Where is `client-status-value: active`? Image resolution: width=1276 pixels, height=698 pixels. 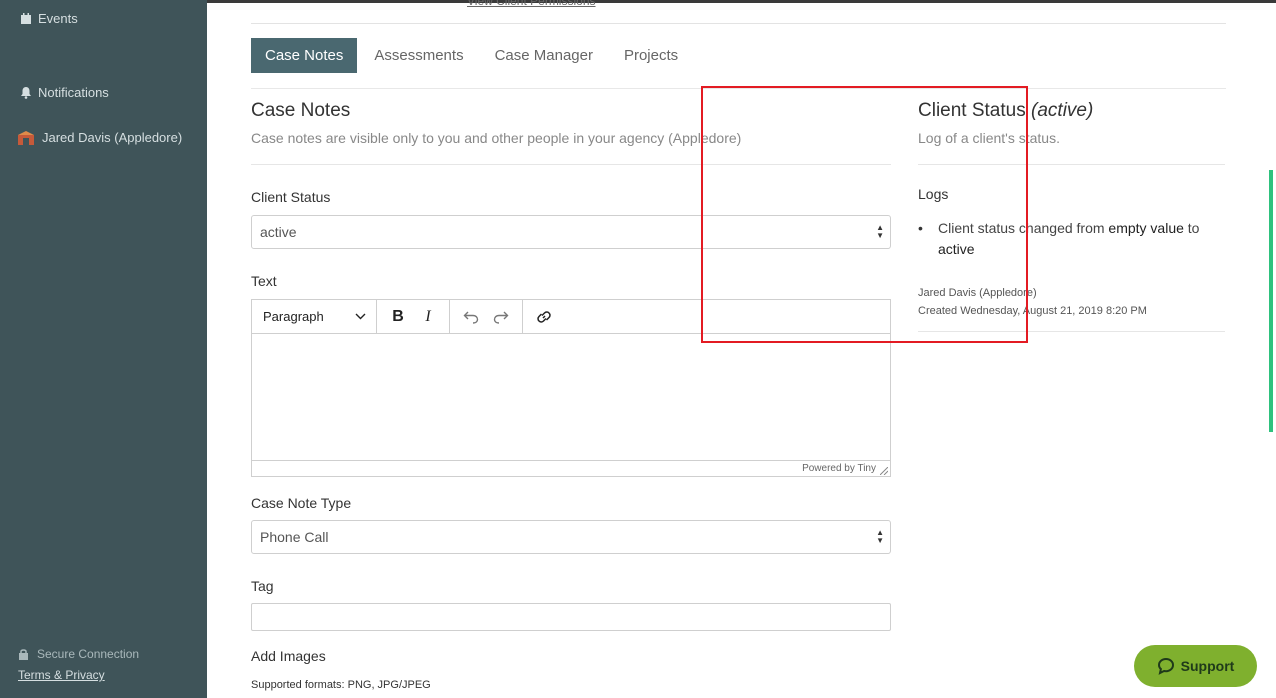 client-status-value: active is located at coordinates (278, 232).